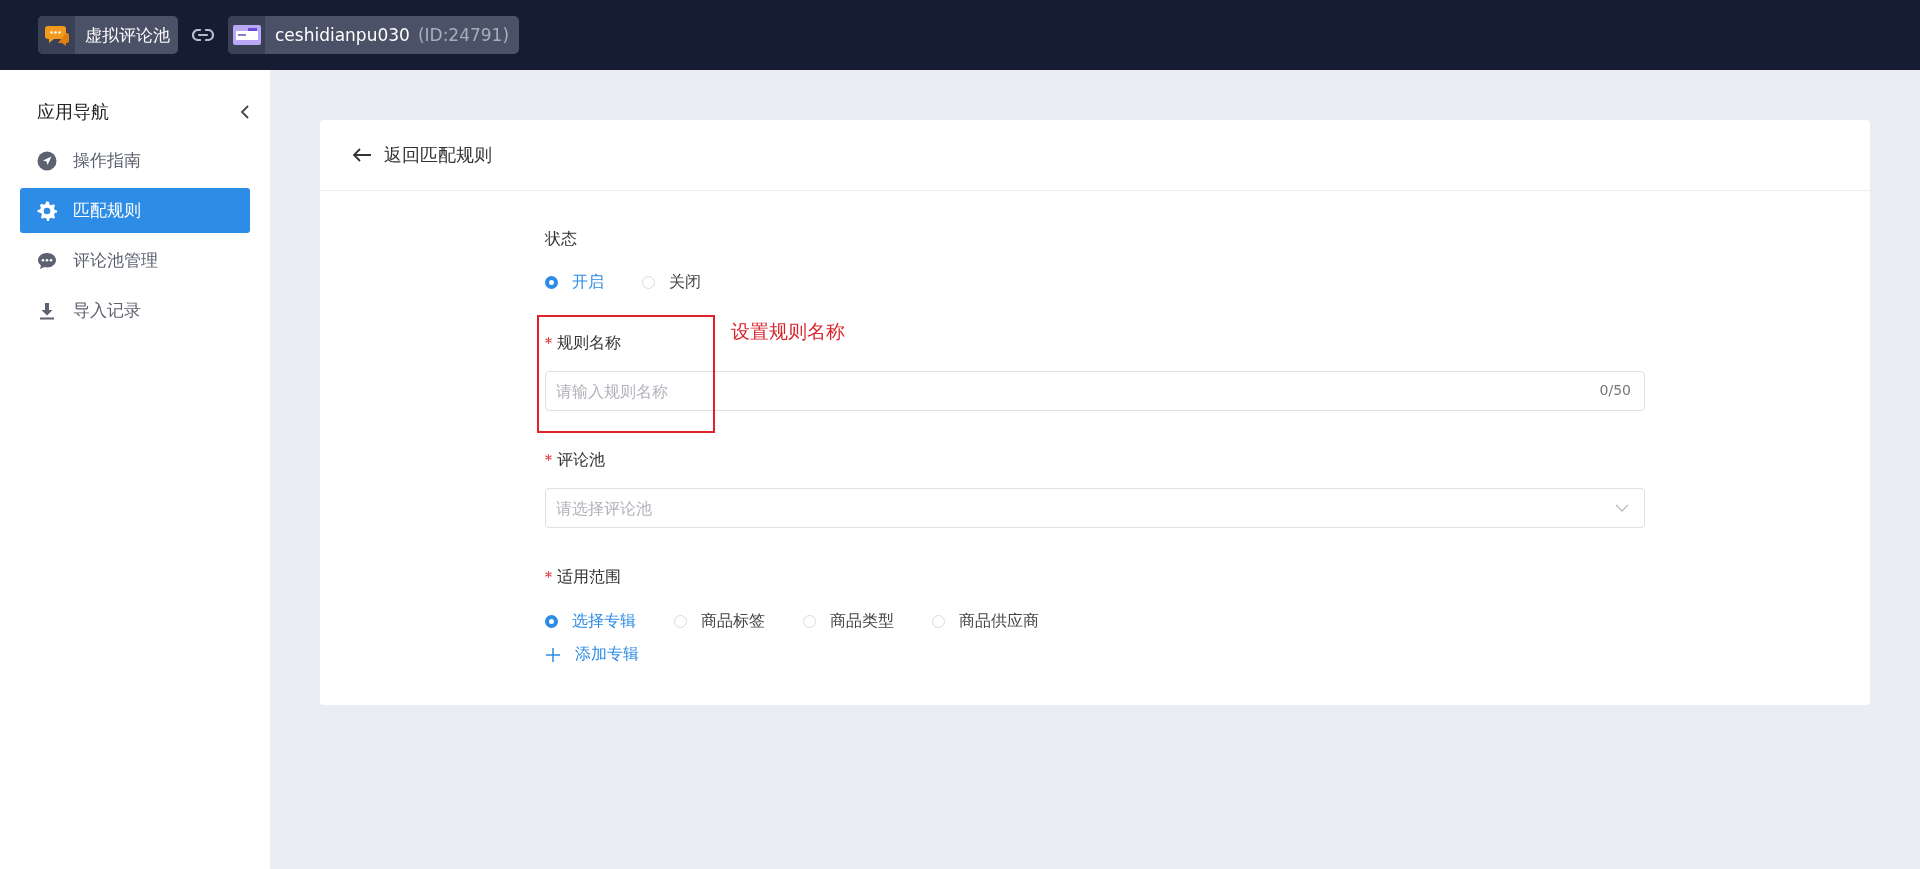 The image size is (1920, 869). Describe the element at coordinates (73, 112) in the screenshot. I see `sidebar-title: 应用导航` at that location.